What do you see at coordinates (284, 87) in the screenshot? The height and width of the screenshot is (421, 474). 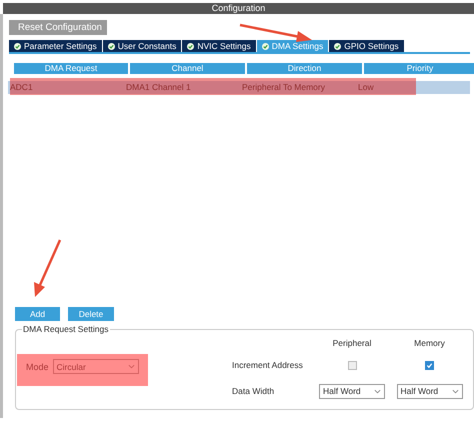 I see `table-cell-text: Peripheral To Memory` at bounding box center [284, 87].